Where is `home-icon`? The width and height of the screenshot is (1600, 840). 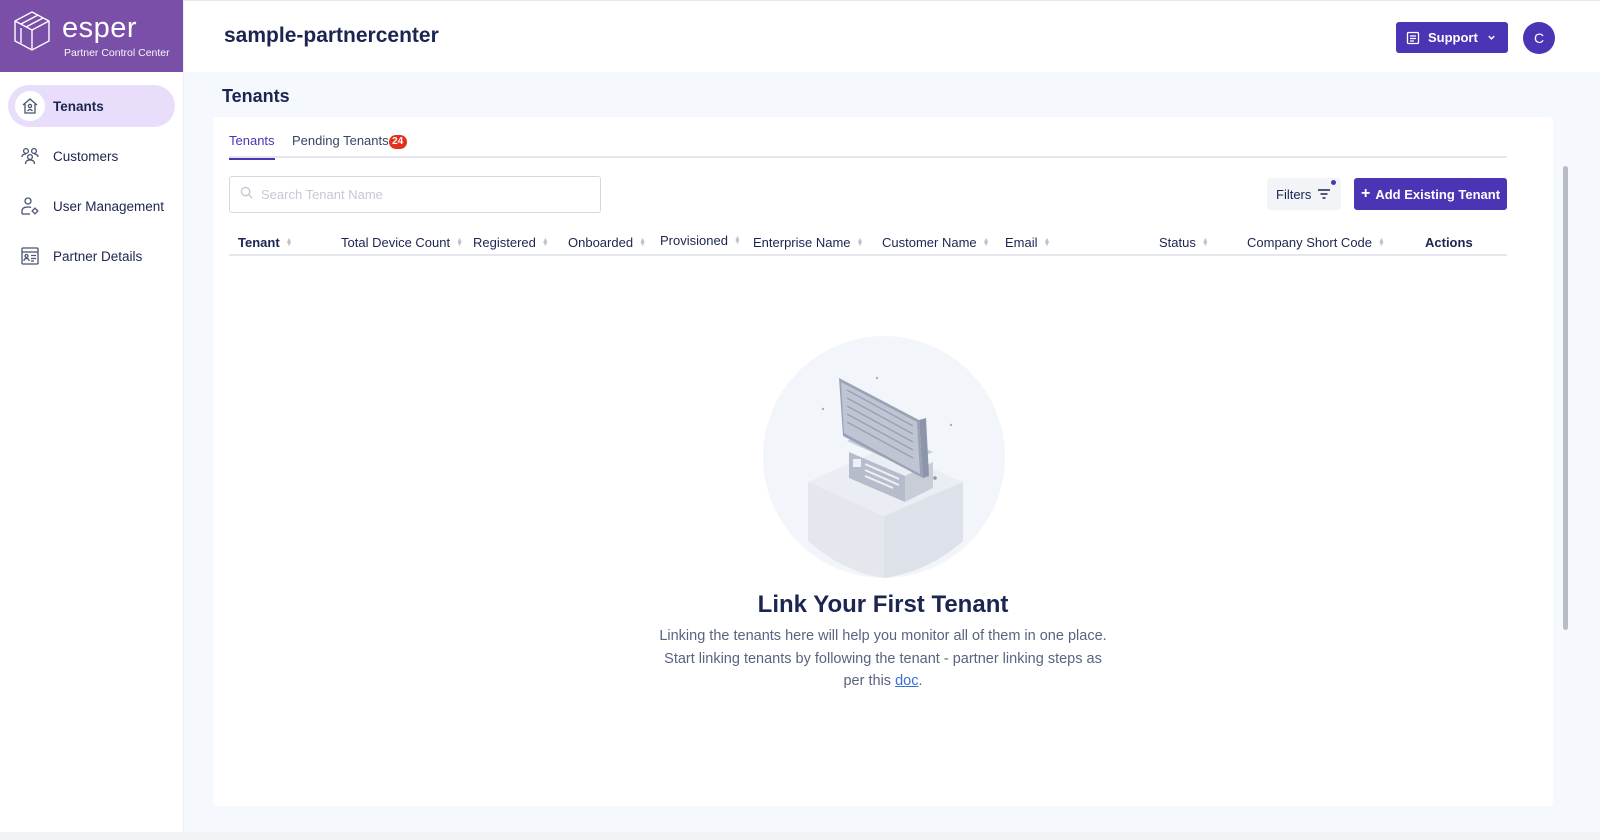 home-icon is located at coordinates (30, 106).